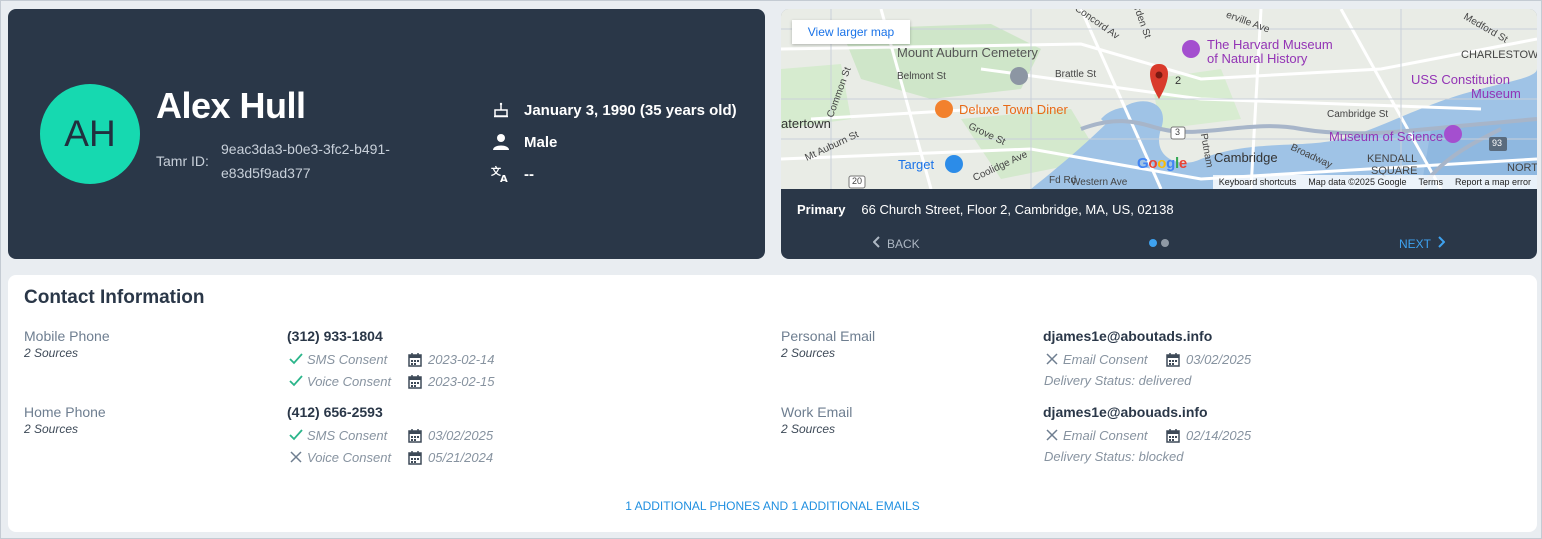  Describe the element at coordinates (828, 336) in the screenshot. I see `personal-email-label: Personal Email` at that location.